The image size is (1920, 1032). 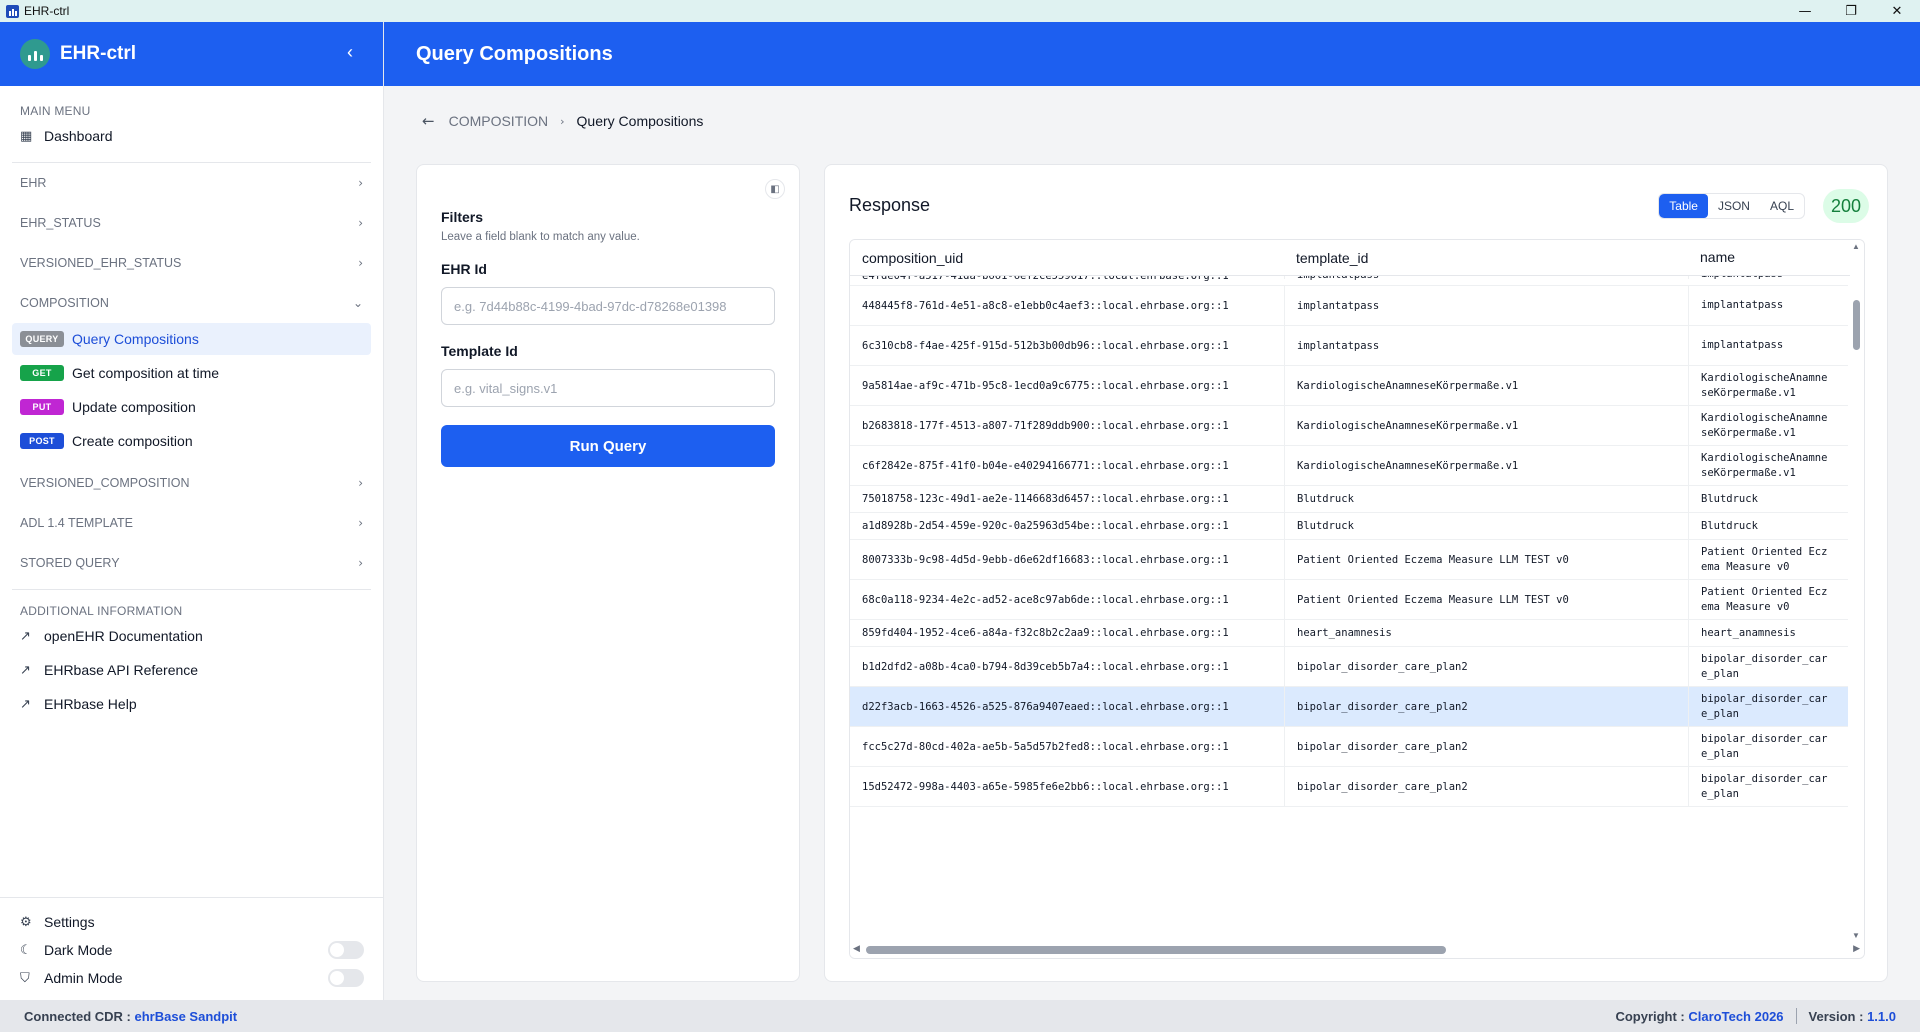 I want to click on sidebar-group-composition: COMPOSITION ⌄, so click(x=191, y=303).